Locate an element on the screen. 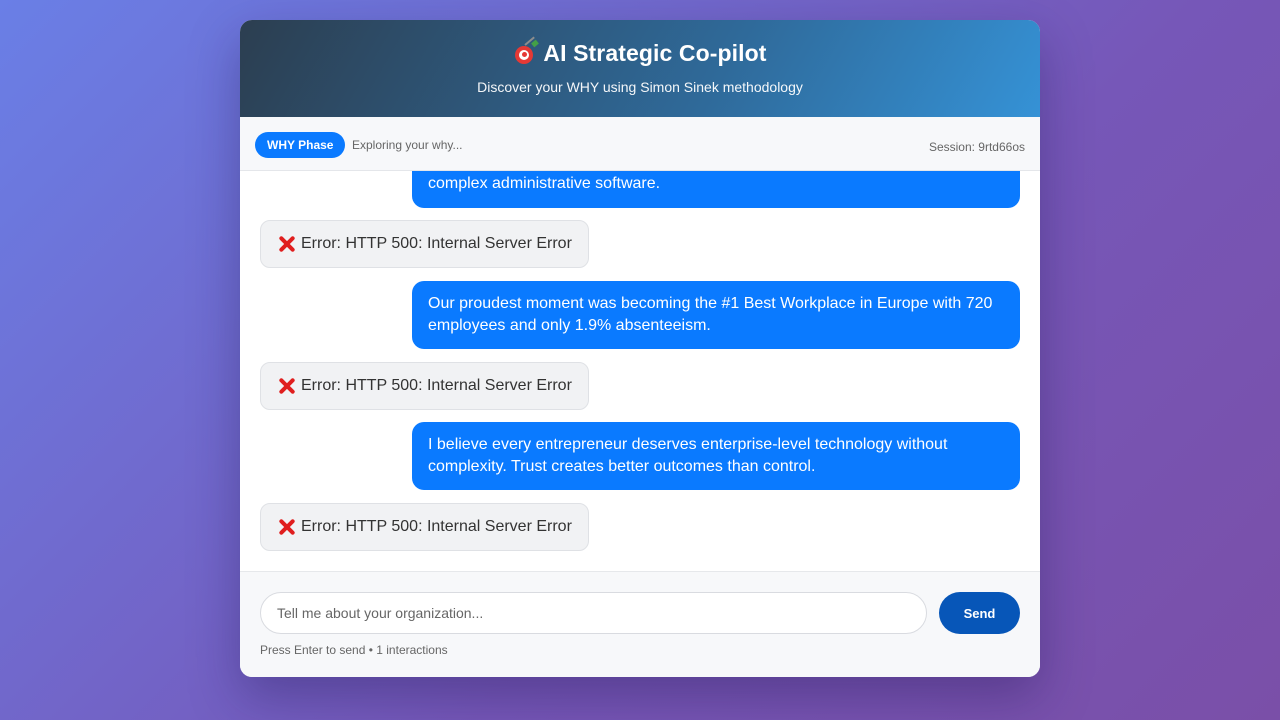  phase-badge: WHY Phase is located at coordinates (300, 145).